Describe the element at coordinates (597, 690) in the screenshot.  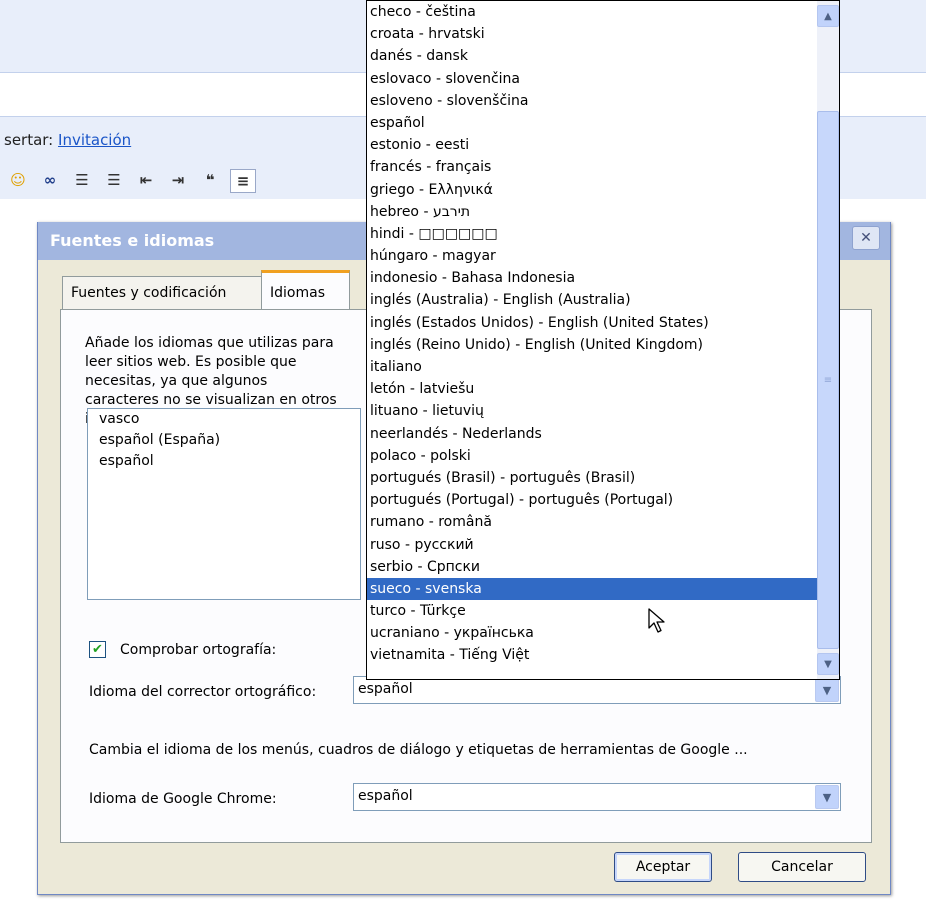
I see `corrector-language-select: español ▼` at that location.